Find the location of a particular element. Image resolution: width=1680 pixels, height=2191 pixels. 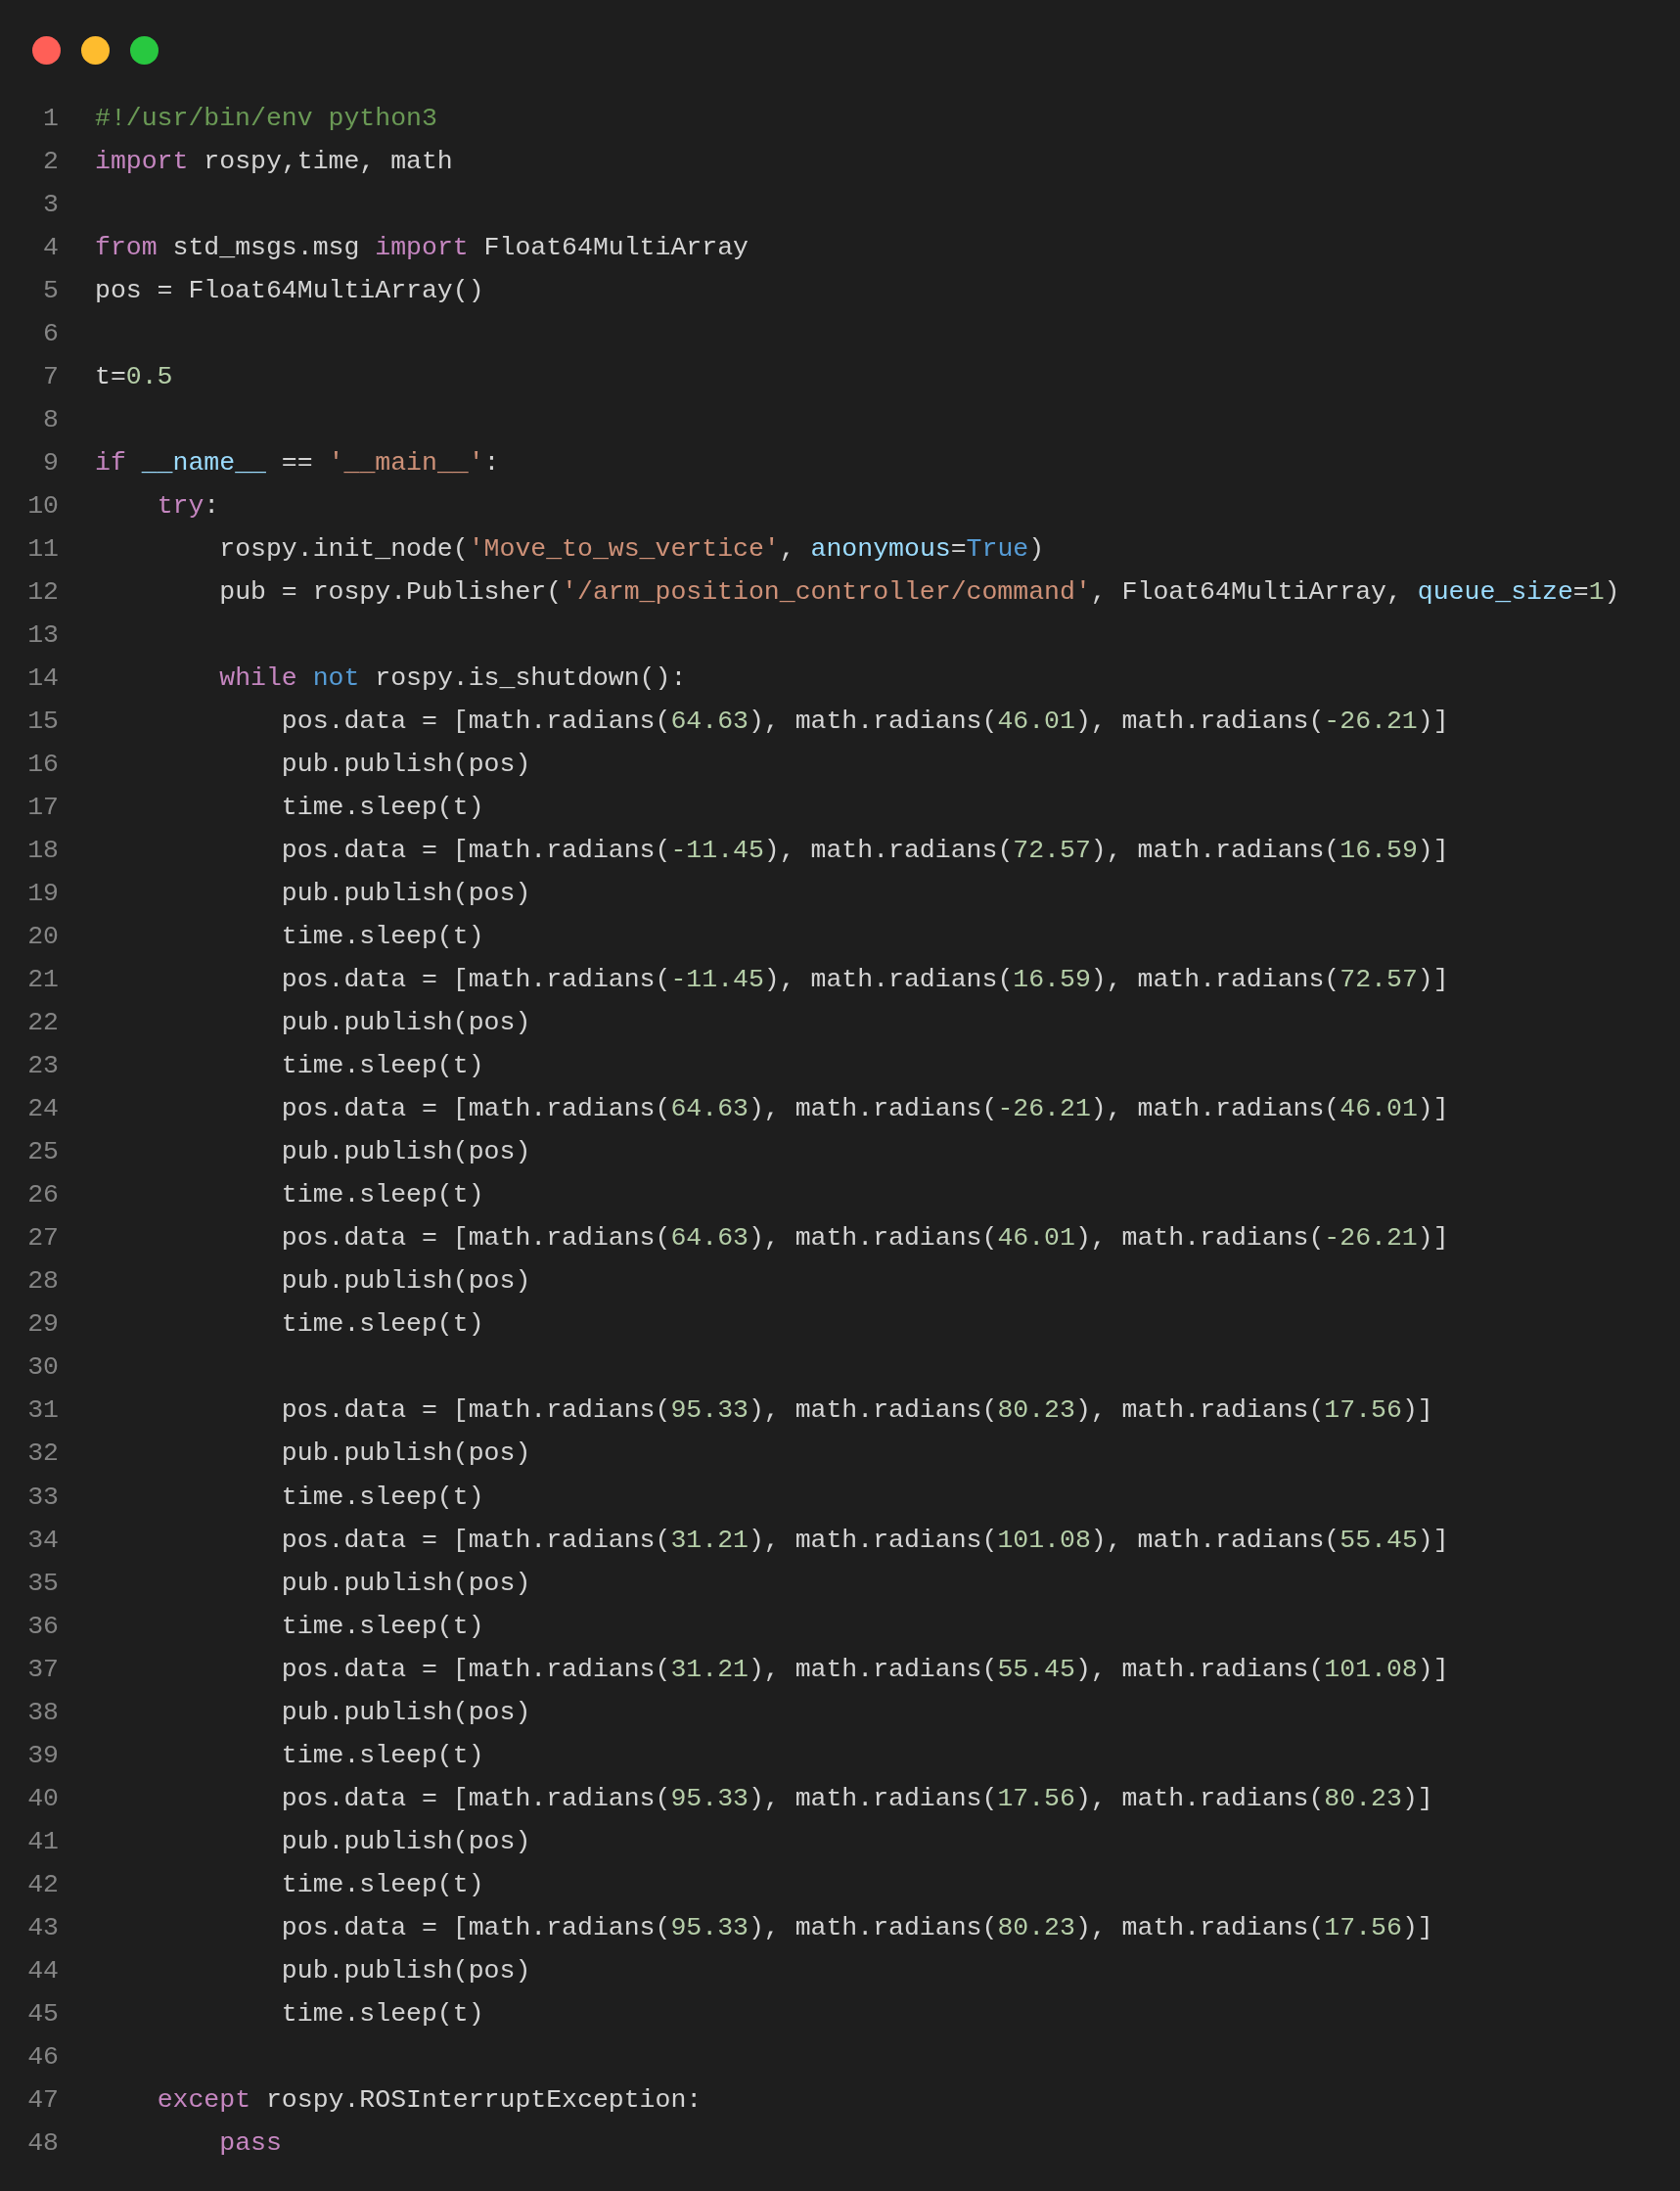

code-line: except rospy.ROSInterruptException: is located at coordinates (430, 2099).